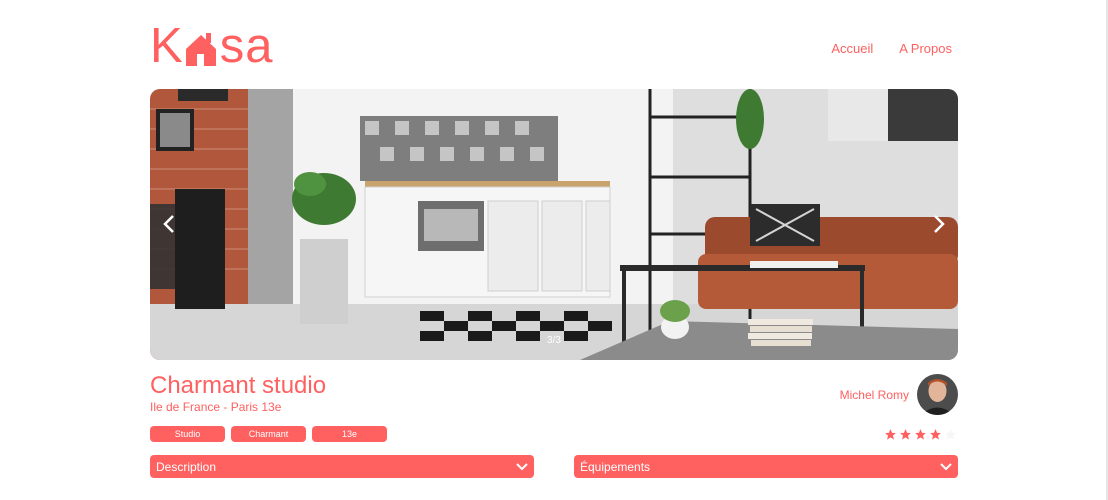  I want to click on host-name: Michel Romy, so click(874, 394).